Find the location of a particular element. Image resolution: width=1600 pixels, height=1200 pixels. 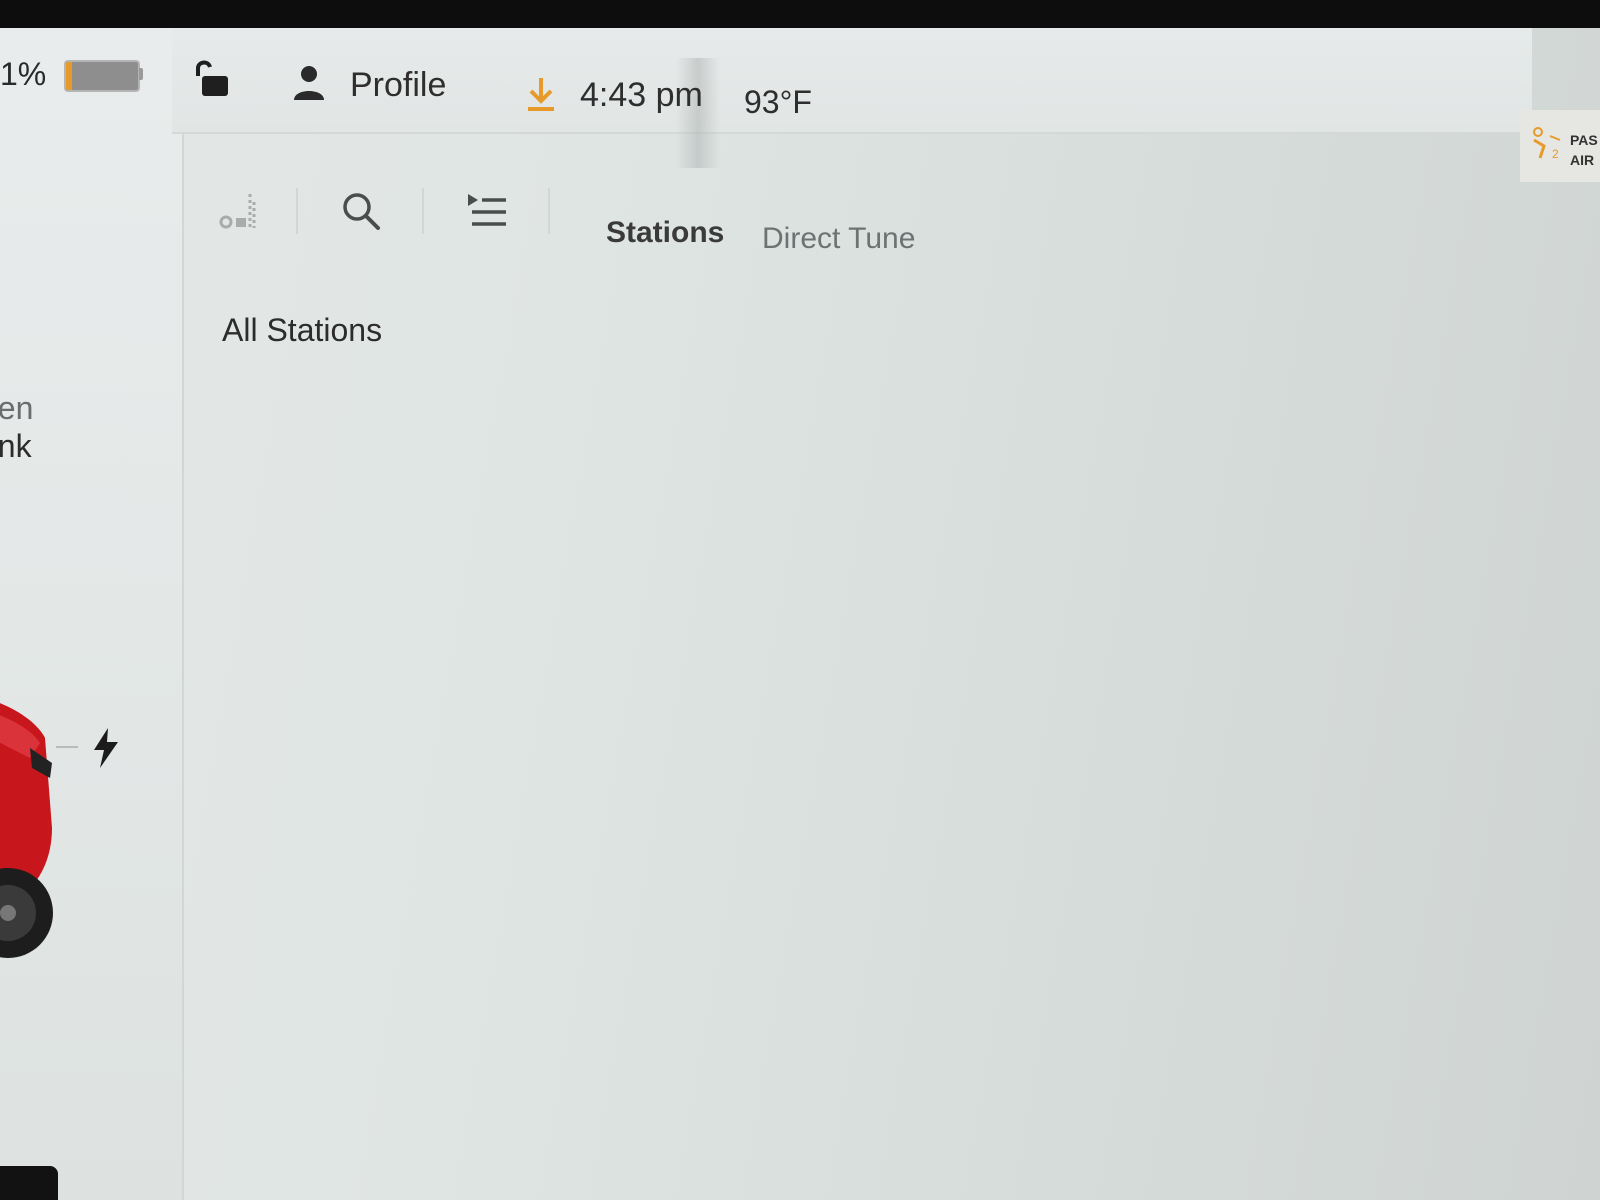

unlock-icon is located at coordinates (211, 78).